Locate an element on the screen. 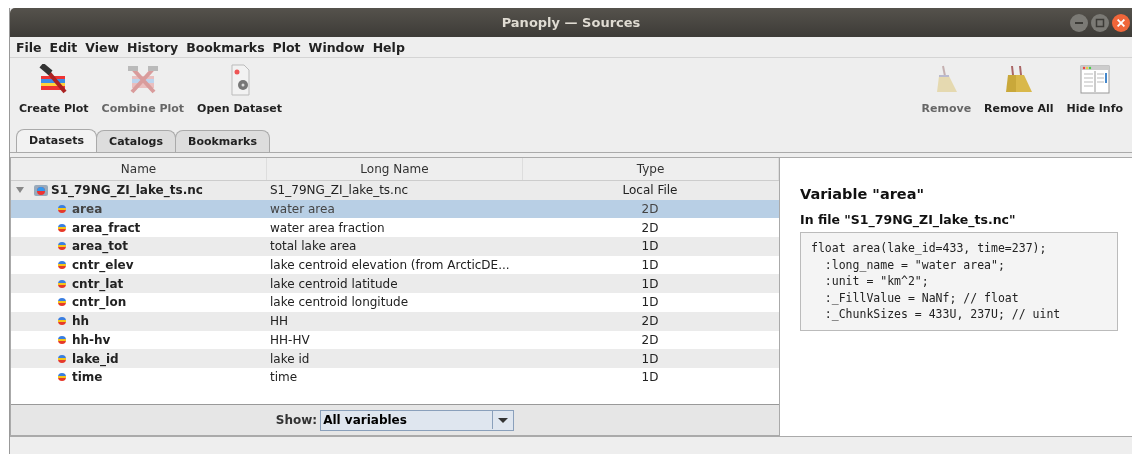  variable-name: area_fract is located at coordinates (106, 227).